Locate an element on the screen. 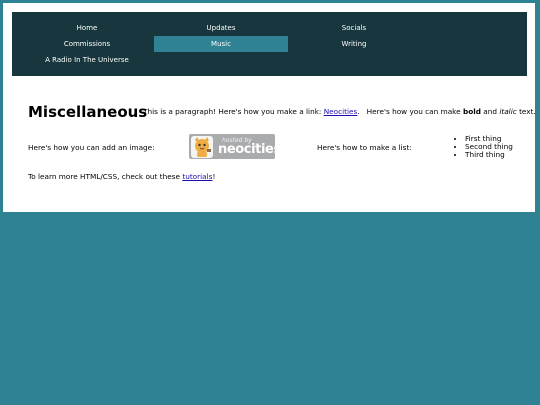  footer-text-start: To learn more HTML/CSS, check out these is located at coordinates (105, 176).